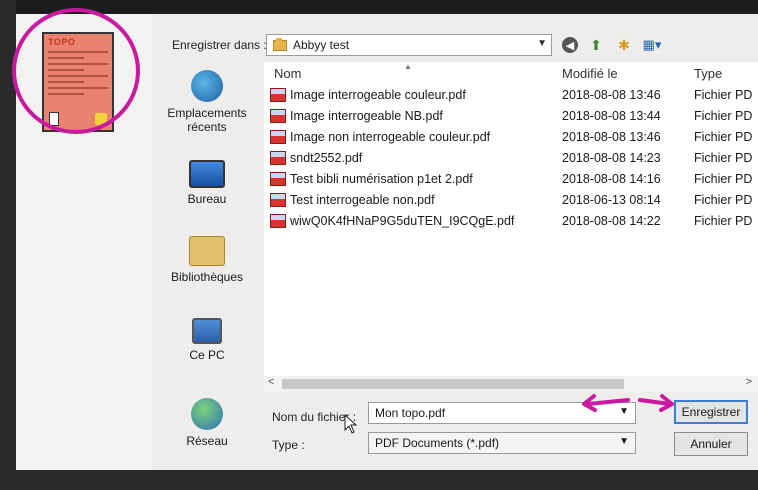 The height and width of the screenshot is (490, 758). What do you see at coordinates (207, 414) in the screenshot?
I see `network-icon` at bounding box center [207, 414].